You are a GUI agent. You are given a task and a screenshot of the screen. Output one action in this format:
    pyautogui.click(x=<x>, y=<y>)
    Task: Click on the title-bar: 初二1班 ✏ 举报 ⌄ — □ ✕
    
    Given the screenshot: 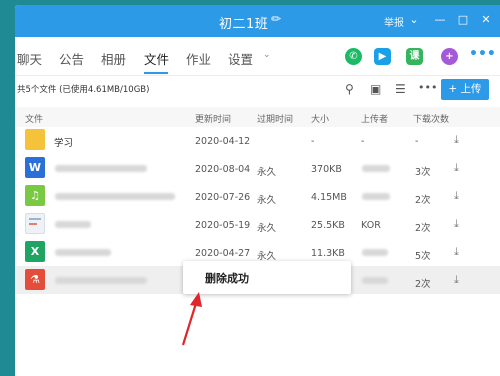 What is the action you would take?
    pyautogui.click(x=257, y=21)
    